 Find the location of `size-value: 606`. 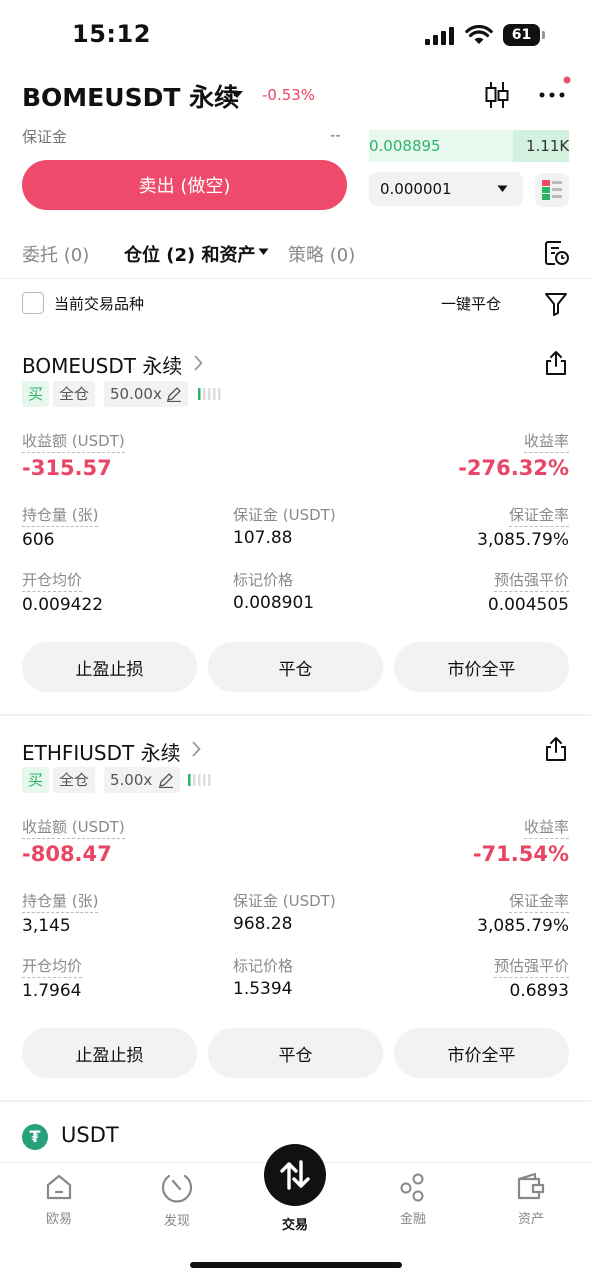

size-value: 606 is located at coordinates (38, 540).